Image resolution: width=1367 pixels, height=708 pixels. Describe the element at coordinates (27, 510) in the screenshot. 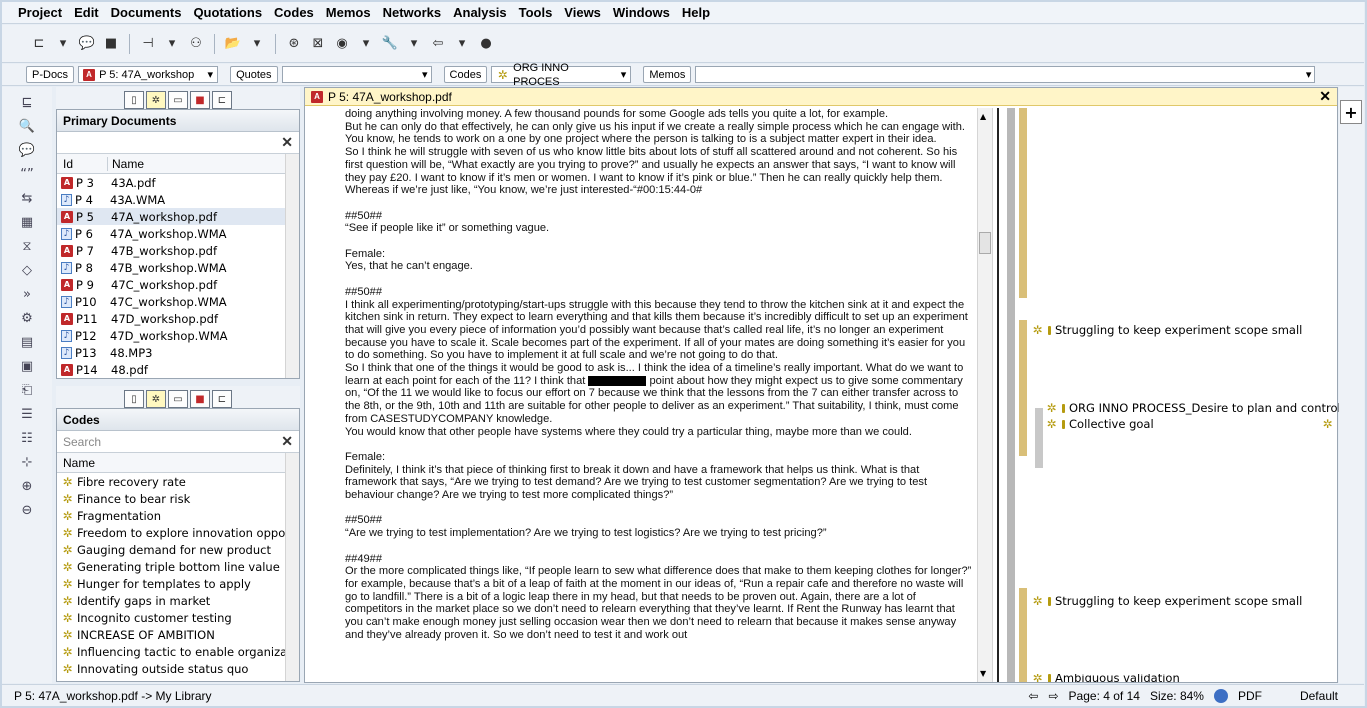

I see `zoom-out-icon: ⊖` at that location.